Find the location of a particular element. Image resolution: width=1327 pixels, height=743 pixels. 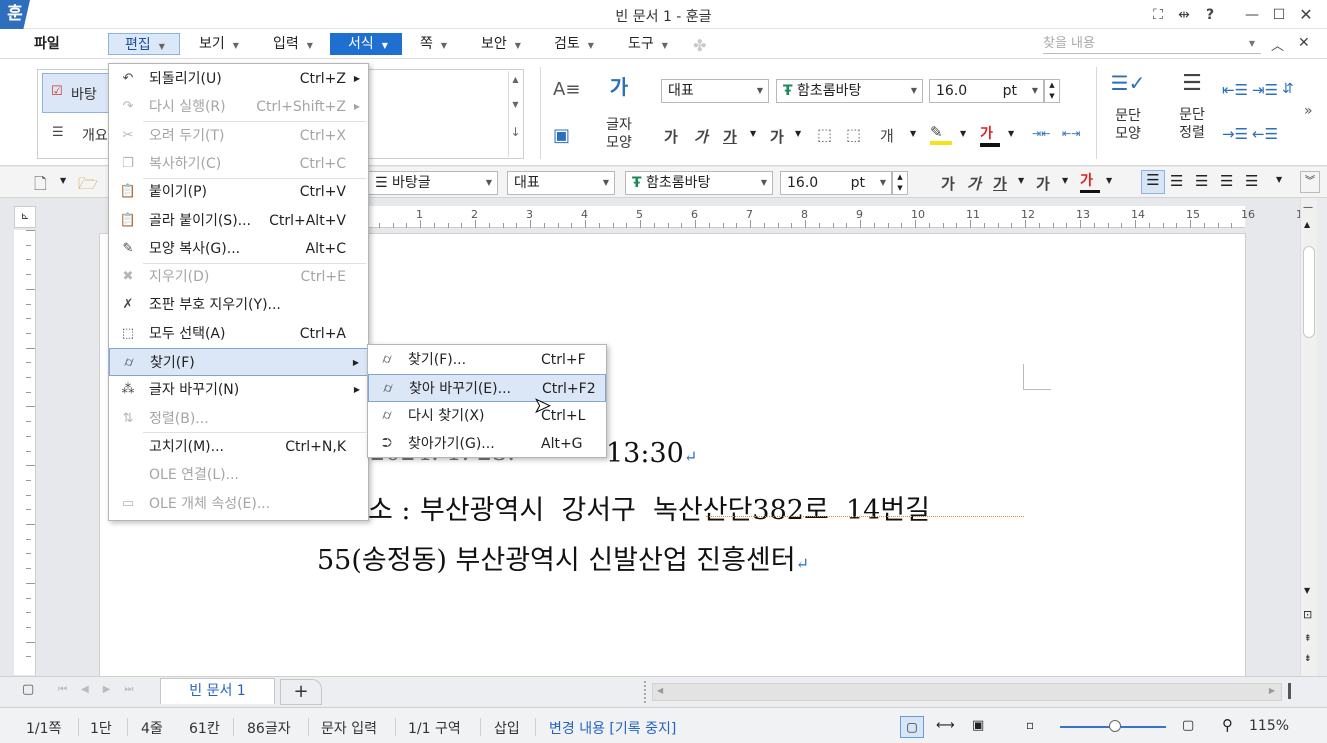

split-view-icon: ⇹ is located at coordinates (1184, 15).